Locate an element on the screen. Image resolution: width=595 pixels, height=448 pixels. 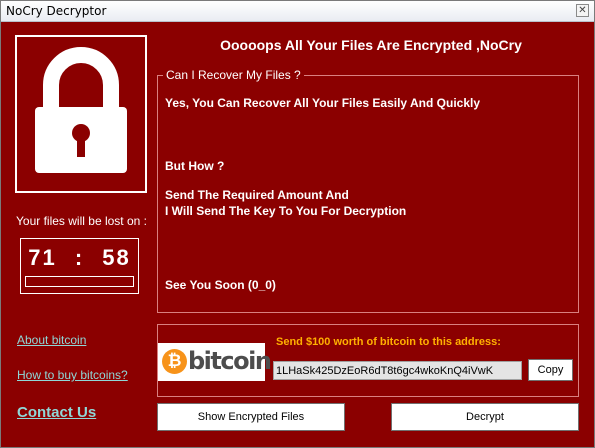
info-line-see-you: See You Soon (0_0) is located at coordinates (220, 285).